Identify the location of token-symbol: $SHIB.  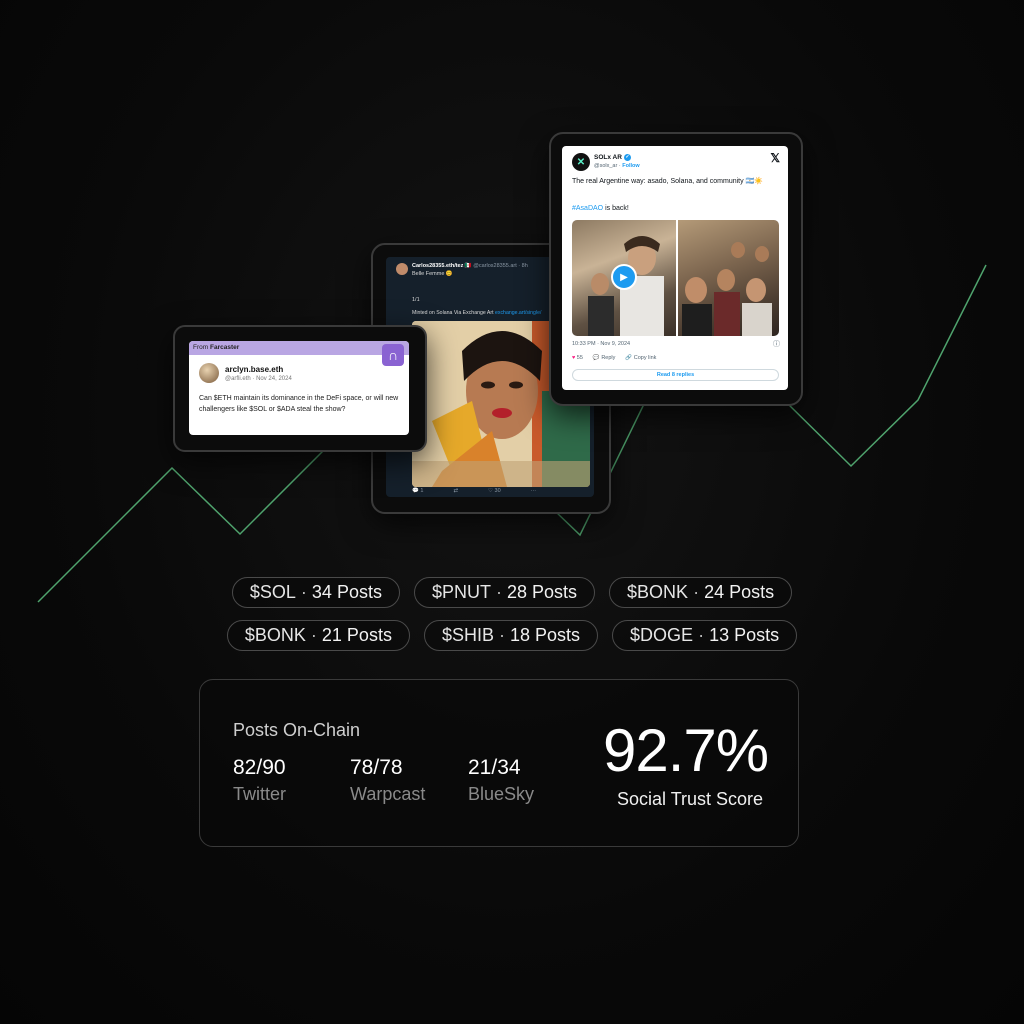
(467, 635).